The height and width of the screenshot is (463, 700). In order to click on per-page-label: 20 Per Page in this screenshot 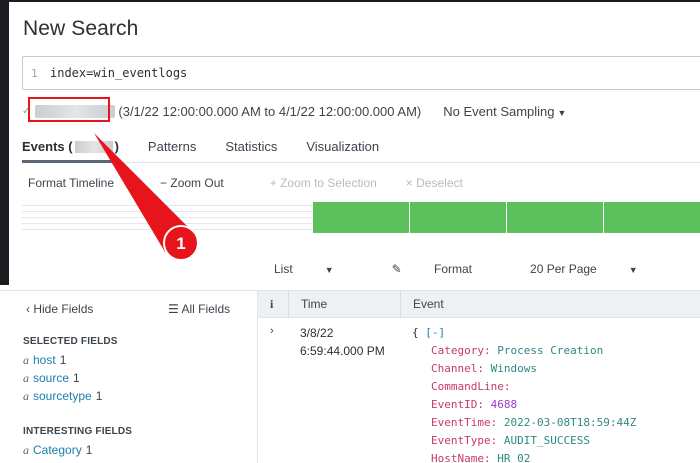, I will do `click(563, 269)`.